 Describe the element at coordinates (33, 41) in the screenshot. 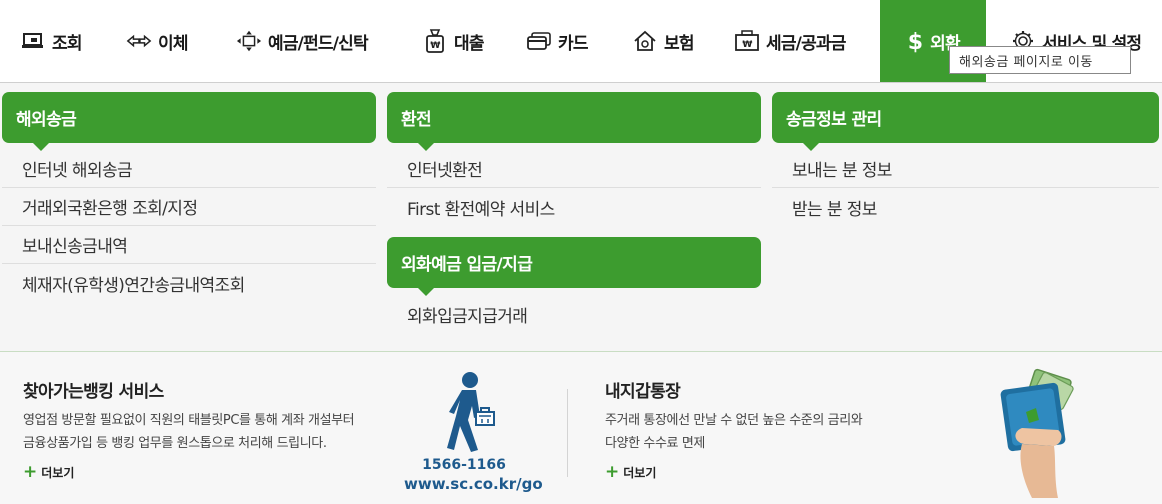

I see `monitor-icon` at that location.